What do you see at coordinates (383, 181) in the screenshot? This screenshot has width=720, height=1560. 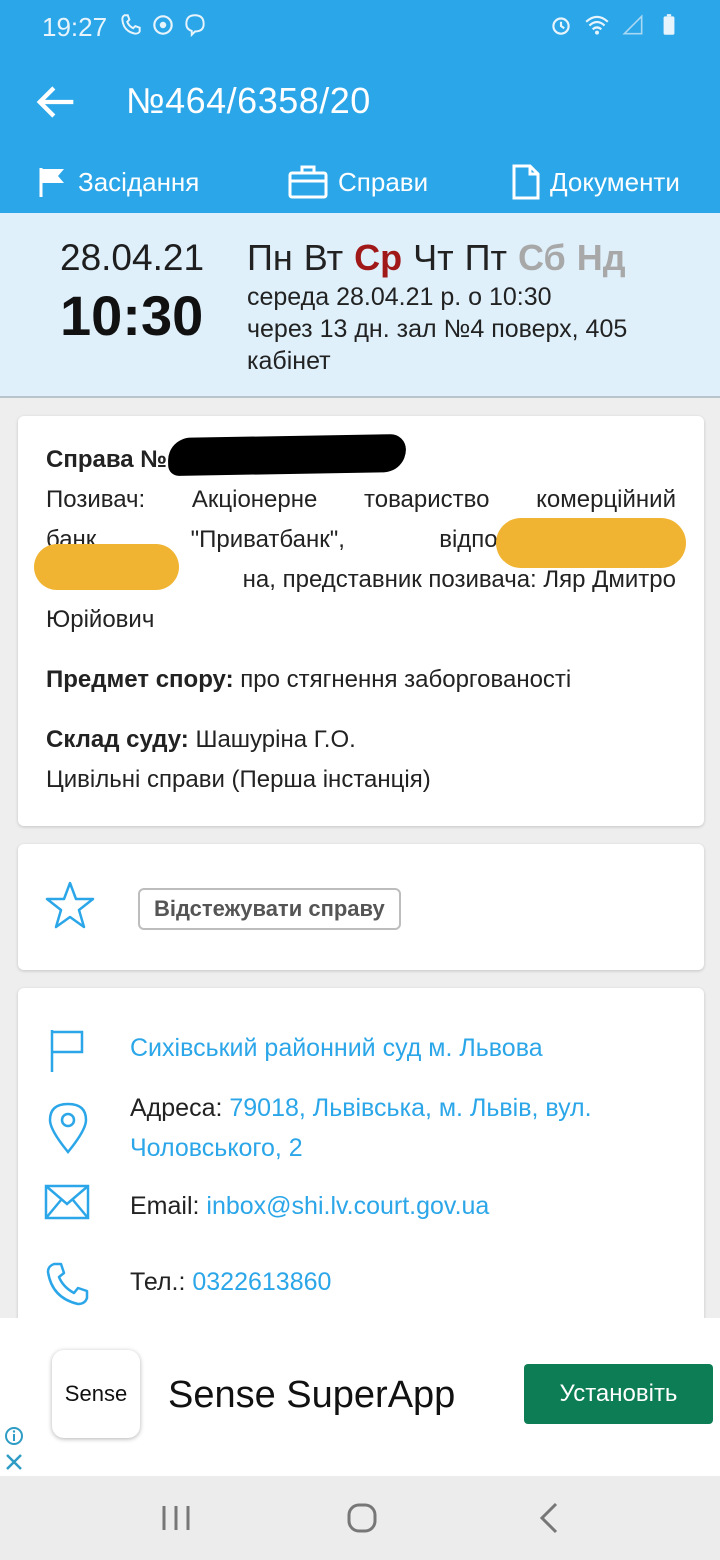 I see `tab-label: Справи` at bounding box center [383, 181].